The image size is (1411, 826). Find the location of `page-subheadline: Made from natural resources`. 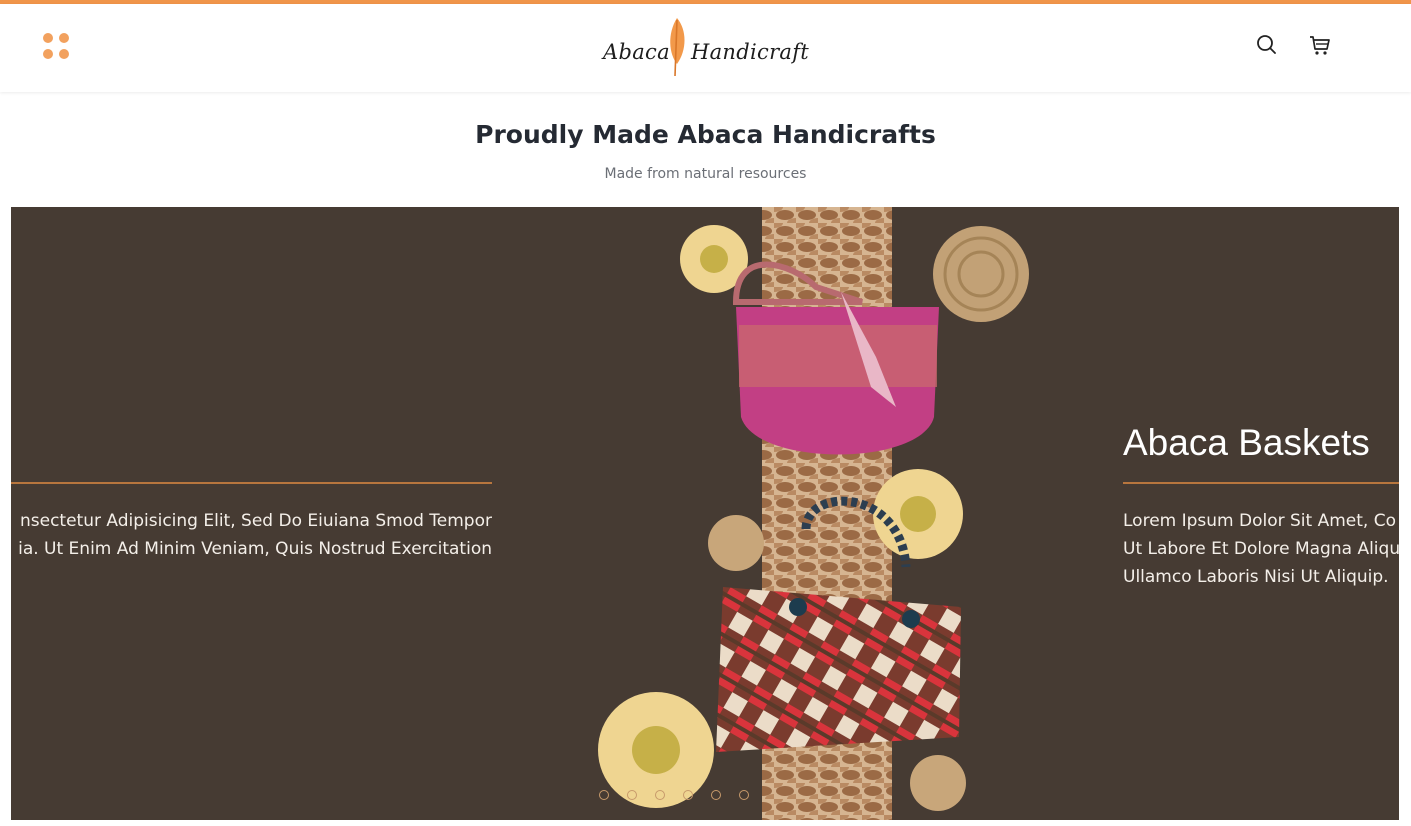

page-subheadline: Made from natural resources is located at coordinates (705, 174).